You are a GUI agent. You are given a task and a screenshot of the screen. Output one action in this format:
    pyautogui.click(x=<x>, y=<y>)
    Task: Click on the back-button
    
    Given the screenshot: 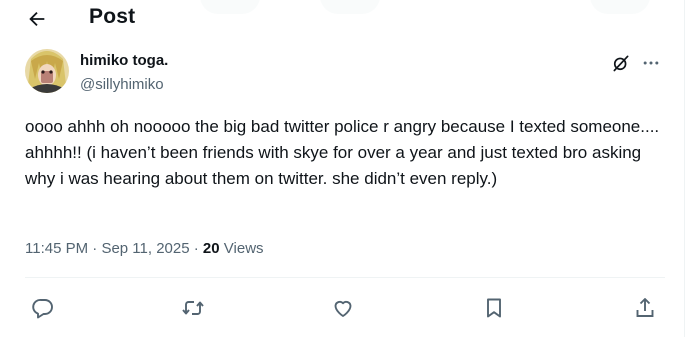 What is the action you would take?
    pyautogui.click(x=37, y=19)
    